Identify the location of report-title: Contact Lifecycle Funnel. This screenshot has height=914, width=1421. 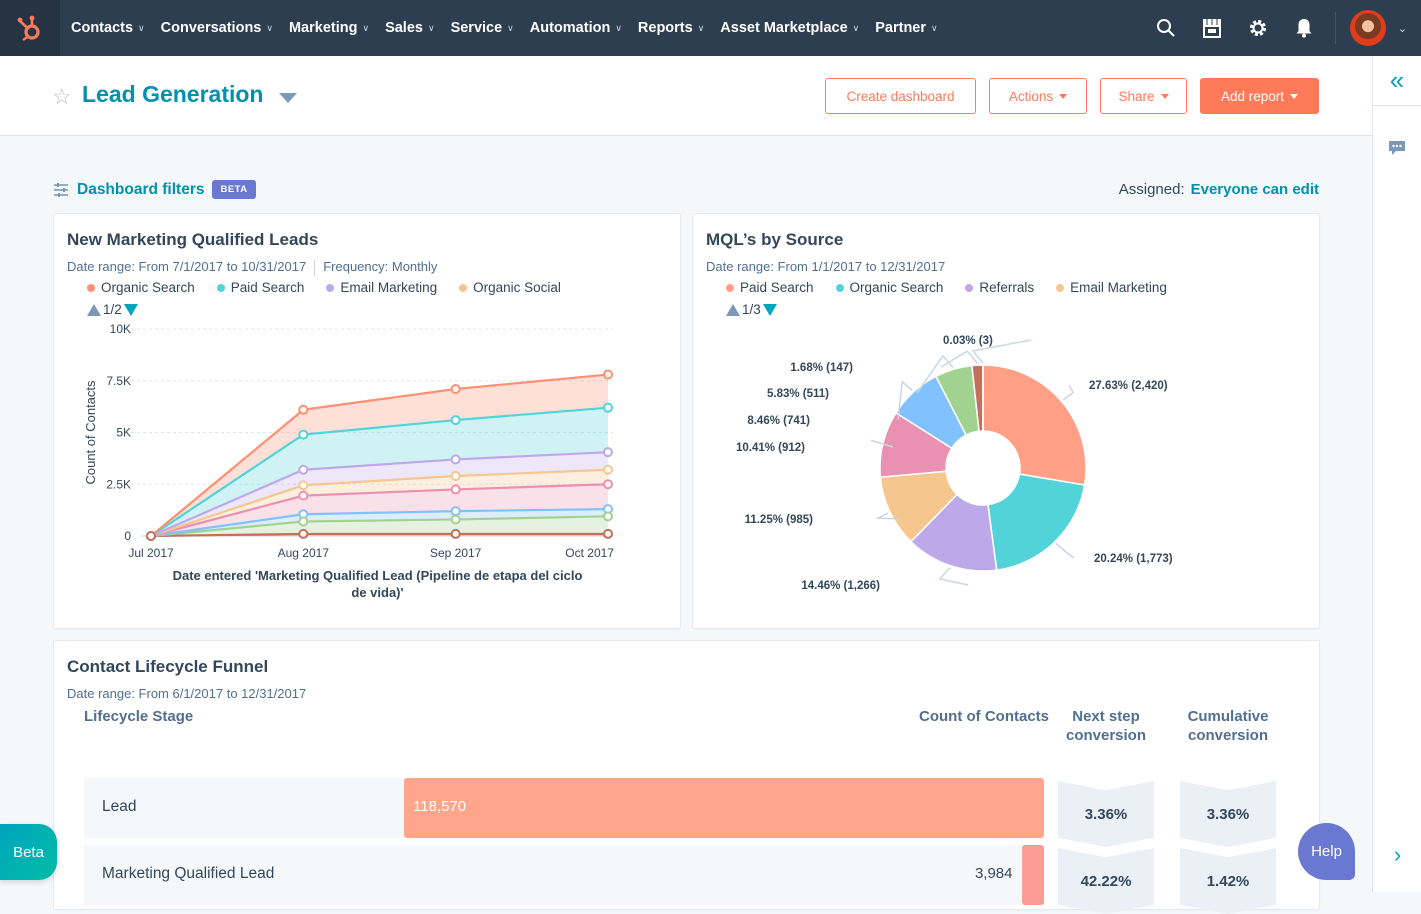
(167, 667).